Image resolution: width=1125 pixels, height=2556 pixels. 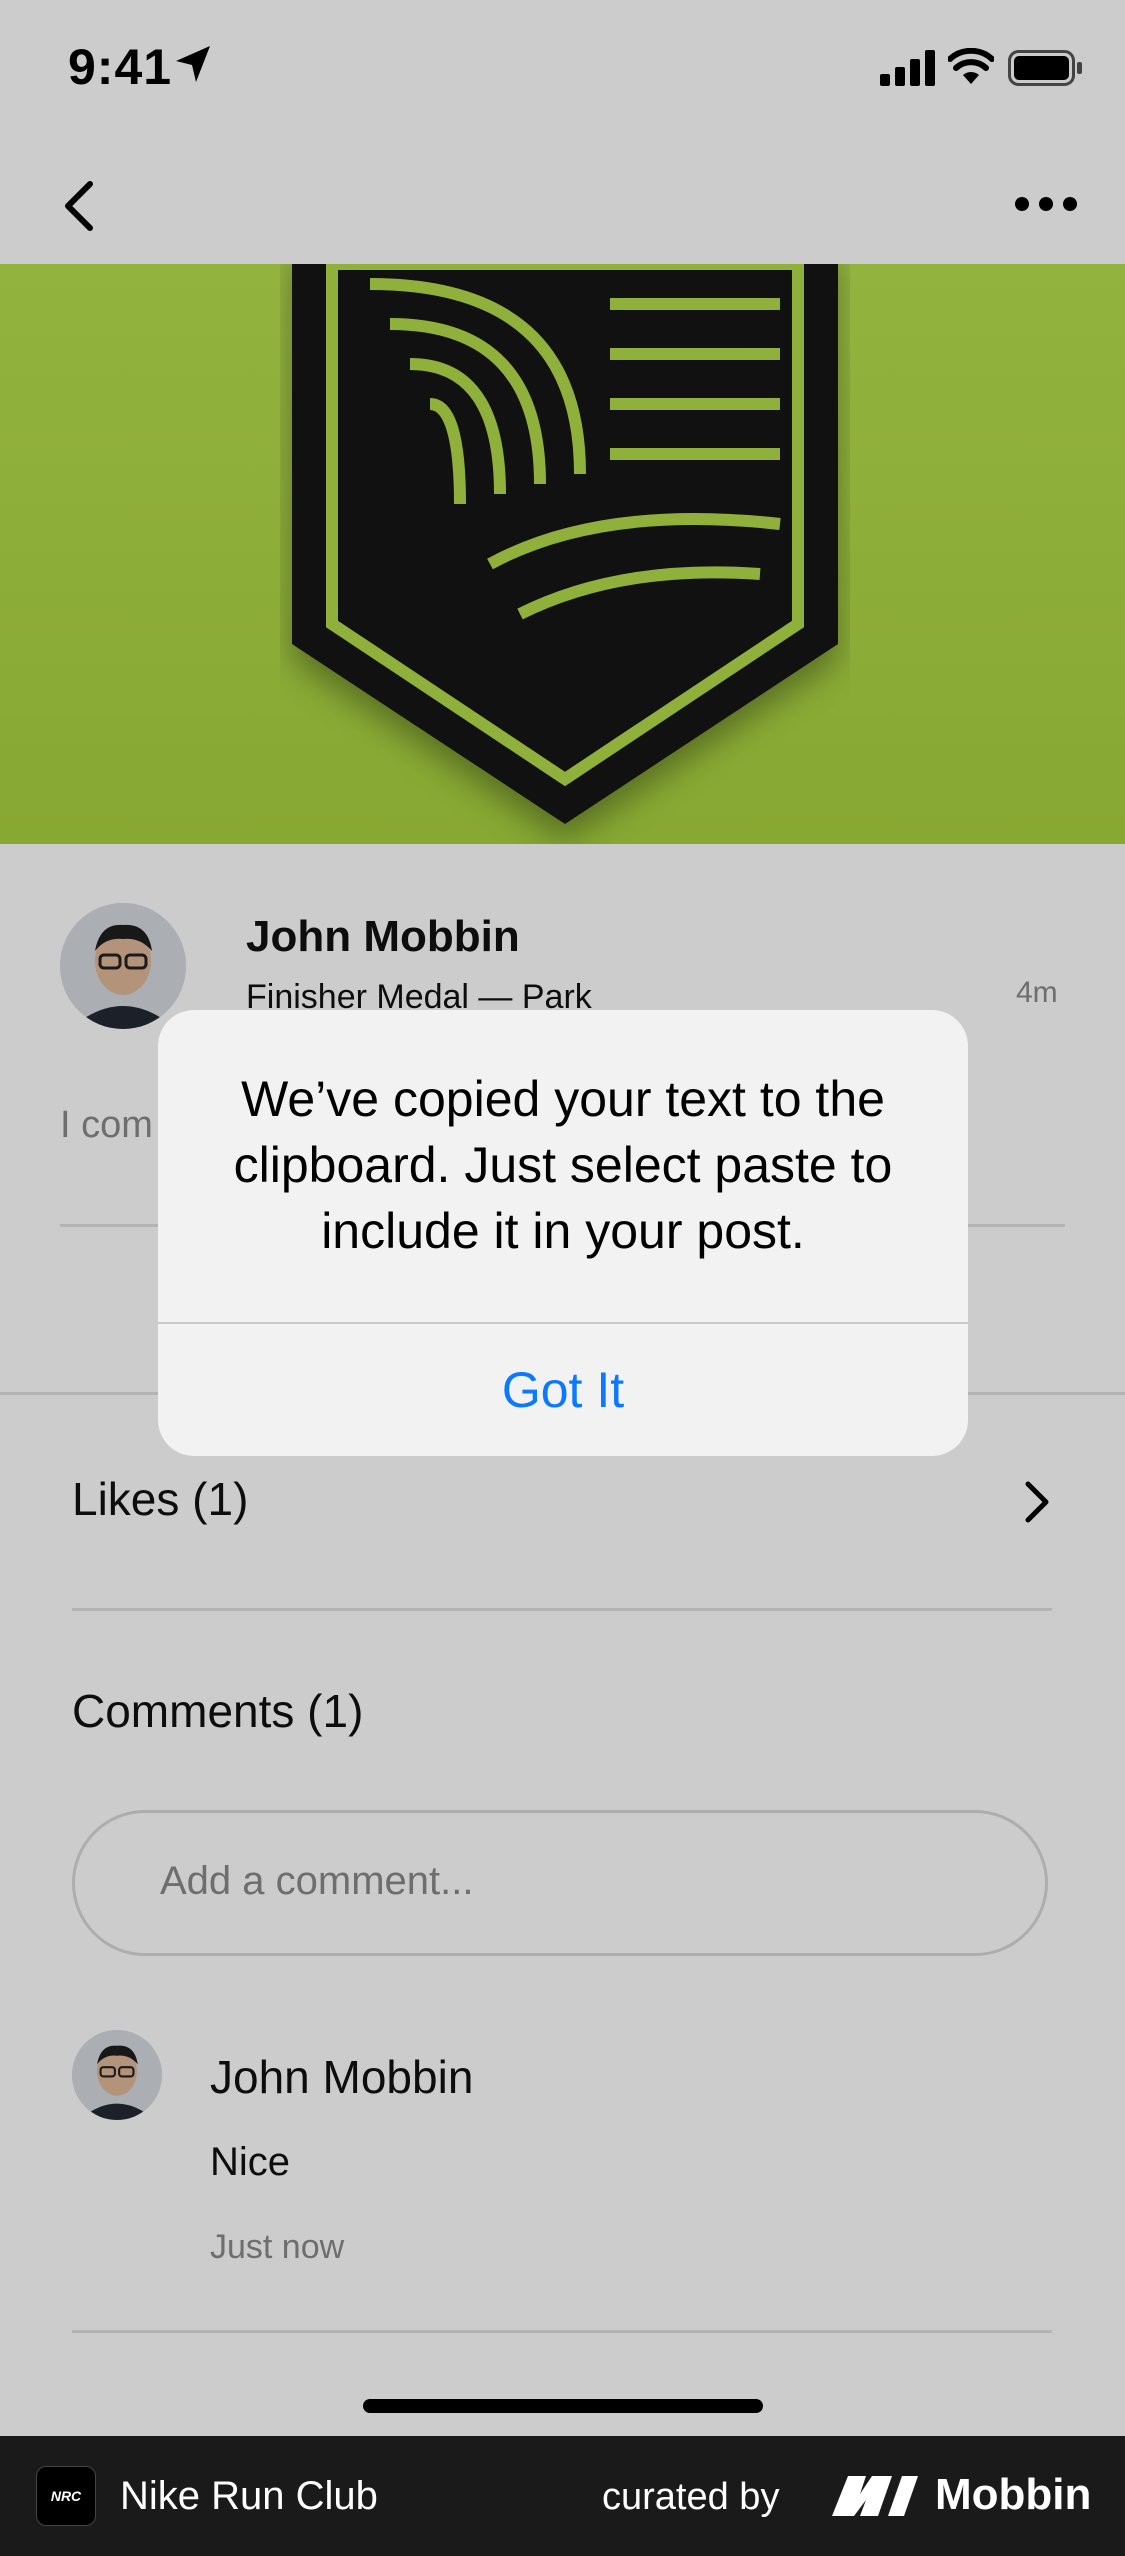 What do you see at coordinates (563, 1390) in the screenshot?
I see `got-it-button: Got It` at bounding box center [563, 1390].